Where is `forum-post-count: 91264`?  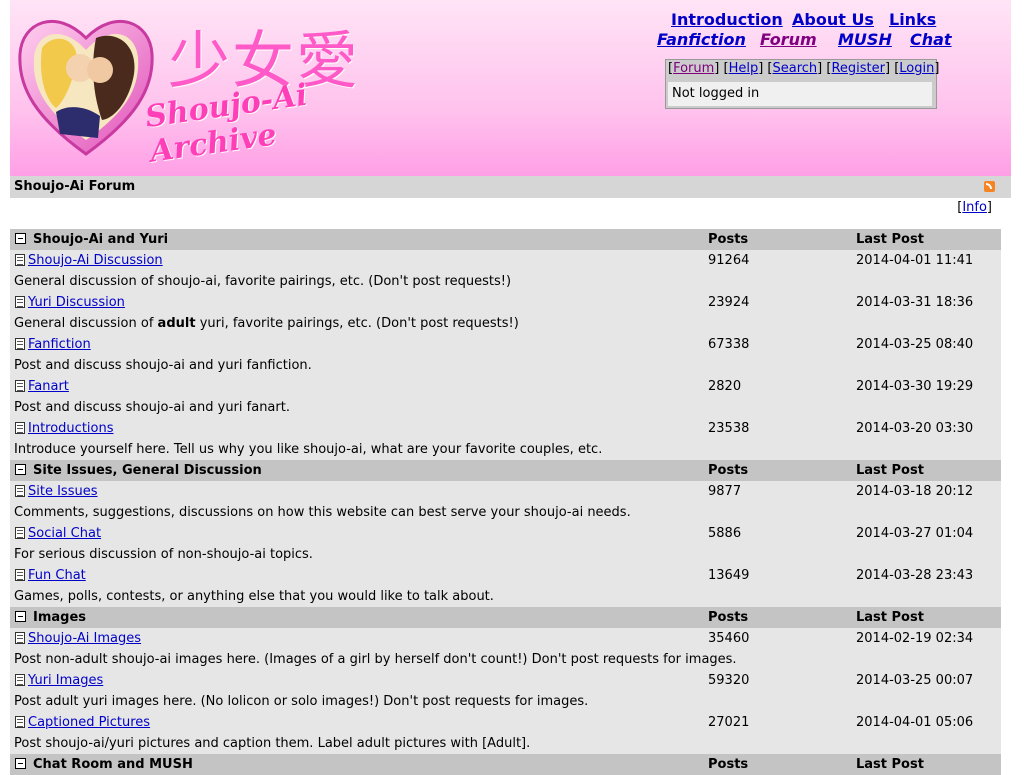
forum-post-count: 91264 is located at coordinates (729, 260).